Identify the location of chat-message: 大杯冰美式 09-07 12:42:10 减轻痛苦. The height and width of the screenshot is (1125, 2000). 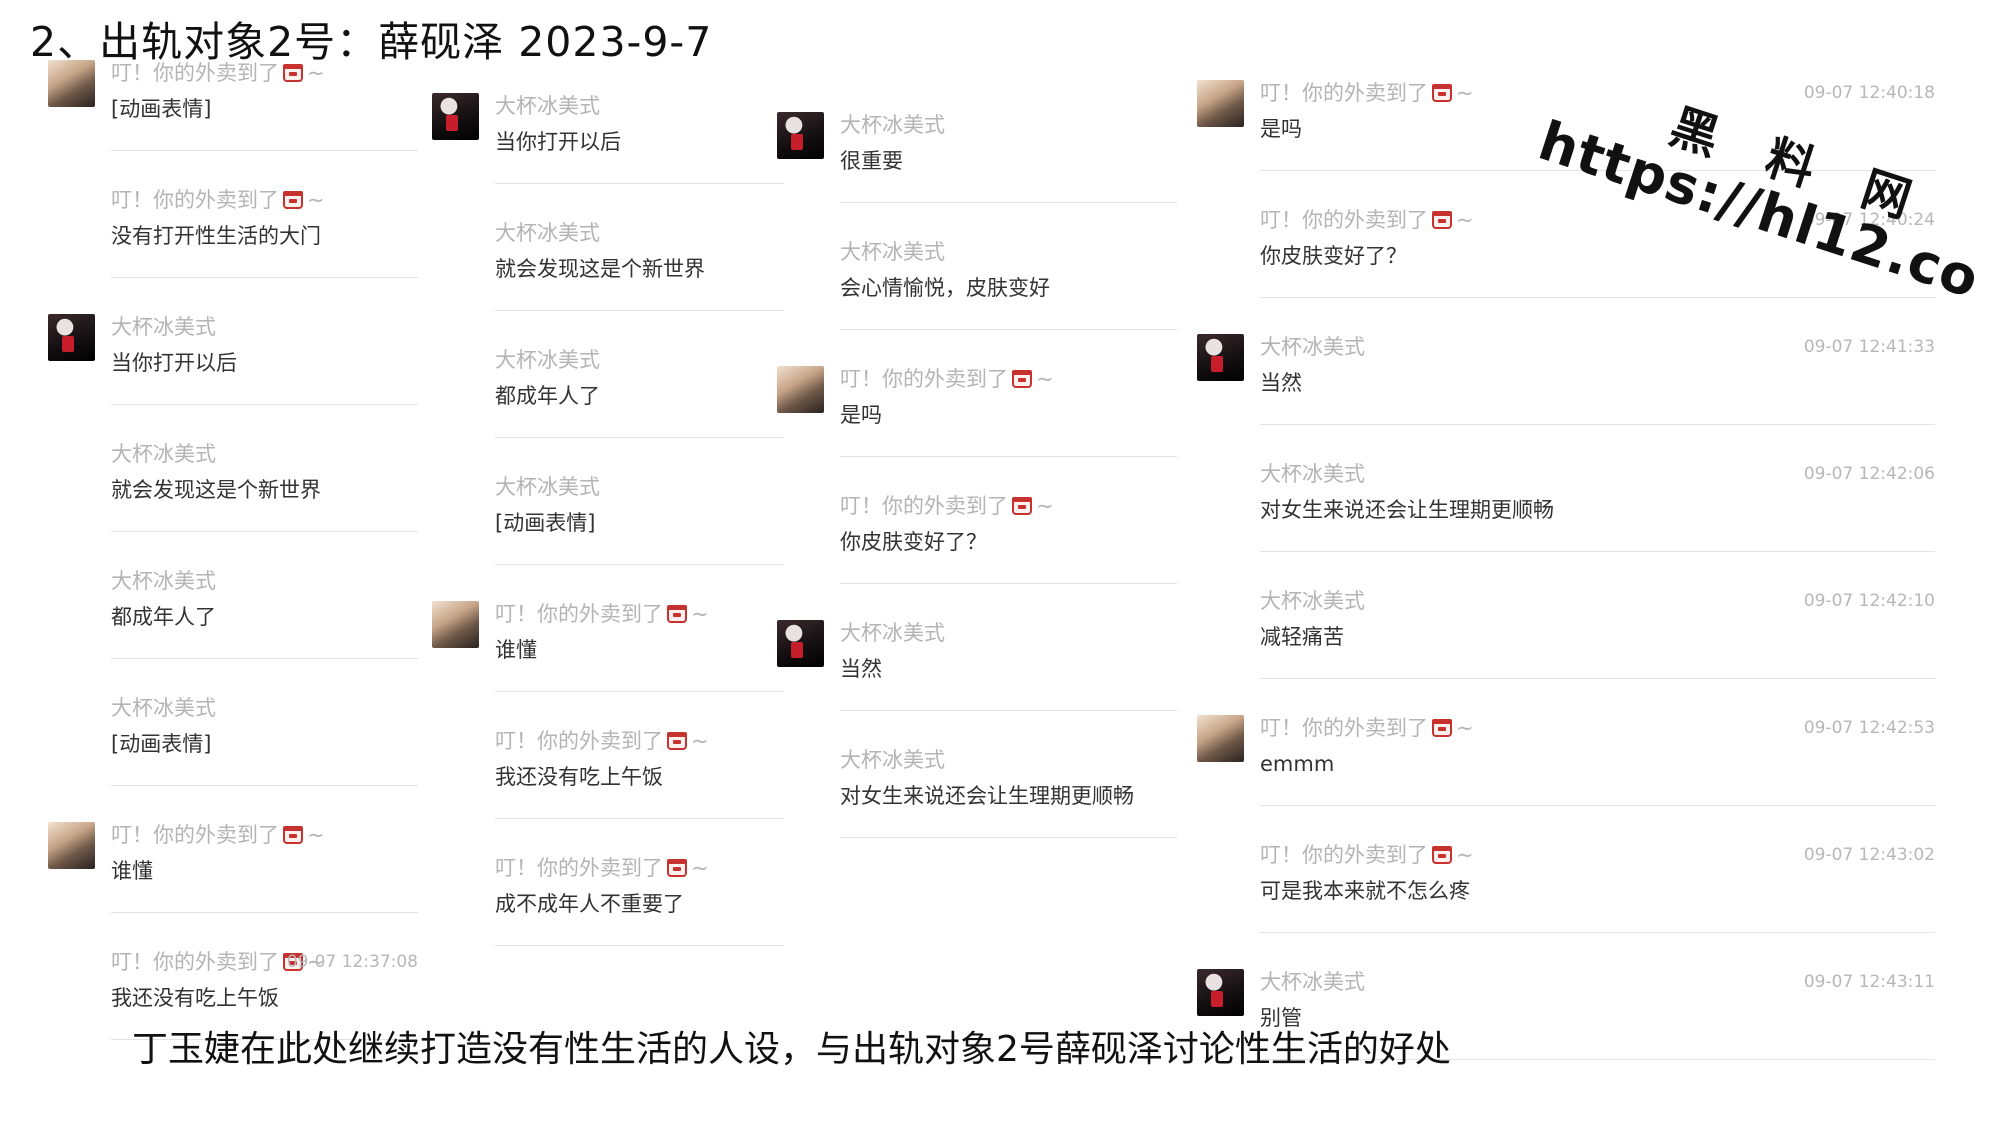
(1566, 651).